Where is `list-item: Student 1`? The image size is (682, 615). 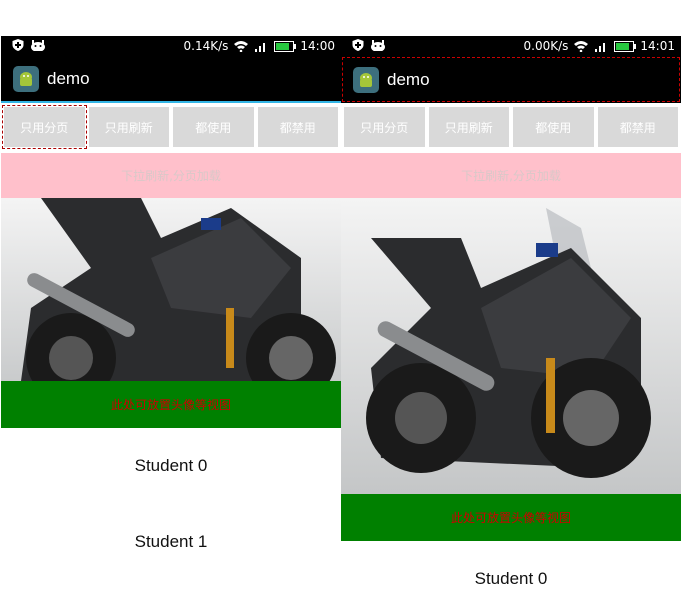 list-item: Student 1 is located at coordinates (171, 542).